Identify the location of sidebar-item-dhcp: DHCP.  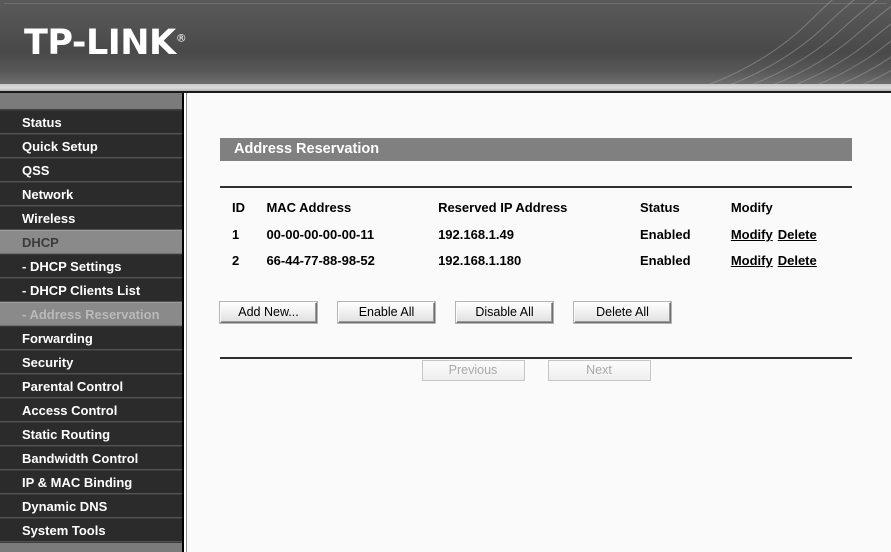
(91, 242).